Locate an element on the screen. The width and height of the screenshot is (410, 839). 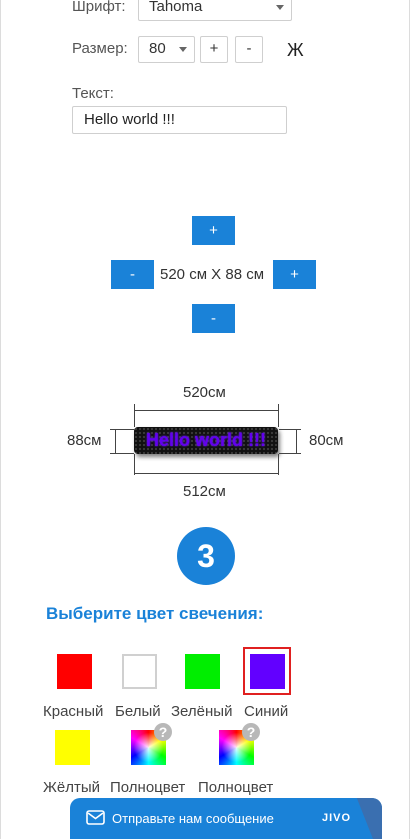
text-label: Текст: is located at coordinates (93, 93).